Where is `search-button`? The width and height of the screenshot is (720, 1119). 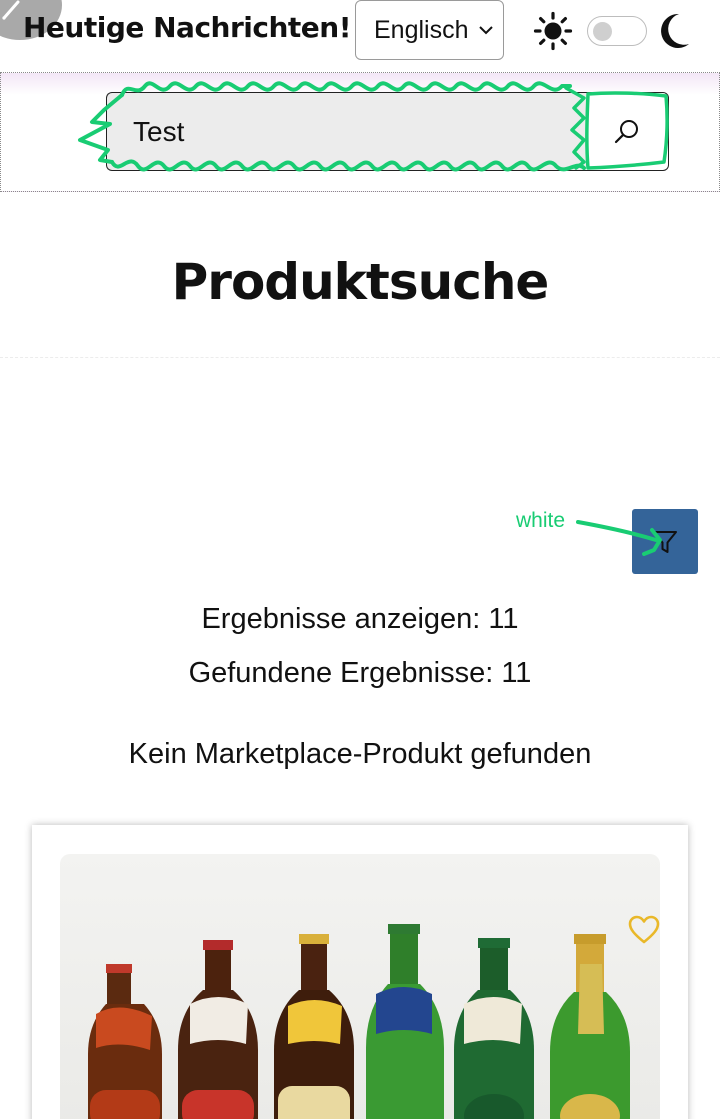
search-button is located at coordinates (627, 131).